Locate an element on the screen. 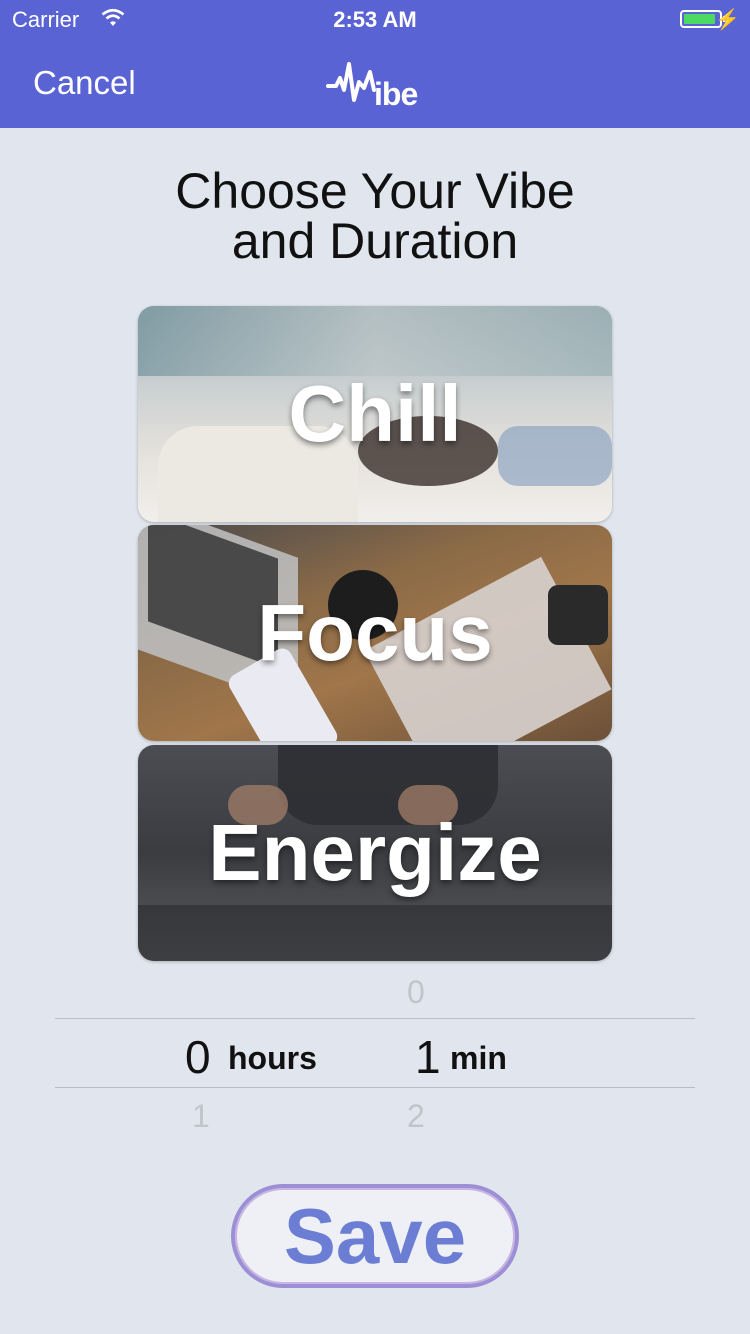  page-title: Choose Your Vibe and Duration is located at coordinates (375, 216).